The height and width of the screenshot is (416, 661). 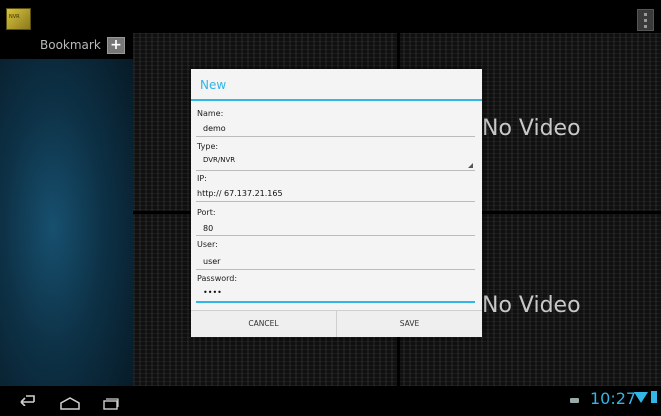 I want to click on overflow-menu-icon, so click(x=645, y=20).